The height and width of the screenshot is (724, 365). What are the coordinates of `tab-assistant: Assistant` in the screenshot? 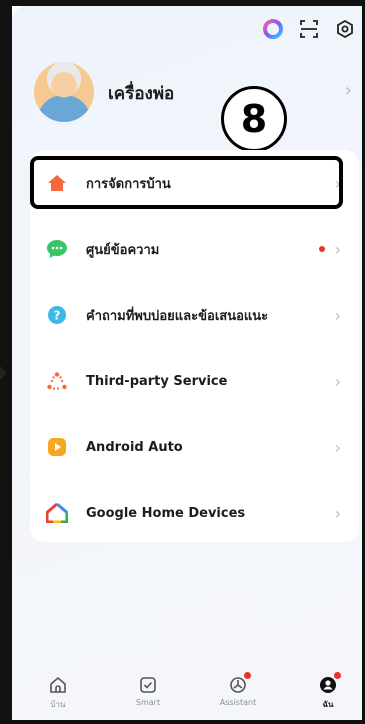 It's located at (238, 694).